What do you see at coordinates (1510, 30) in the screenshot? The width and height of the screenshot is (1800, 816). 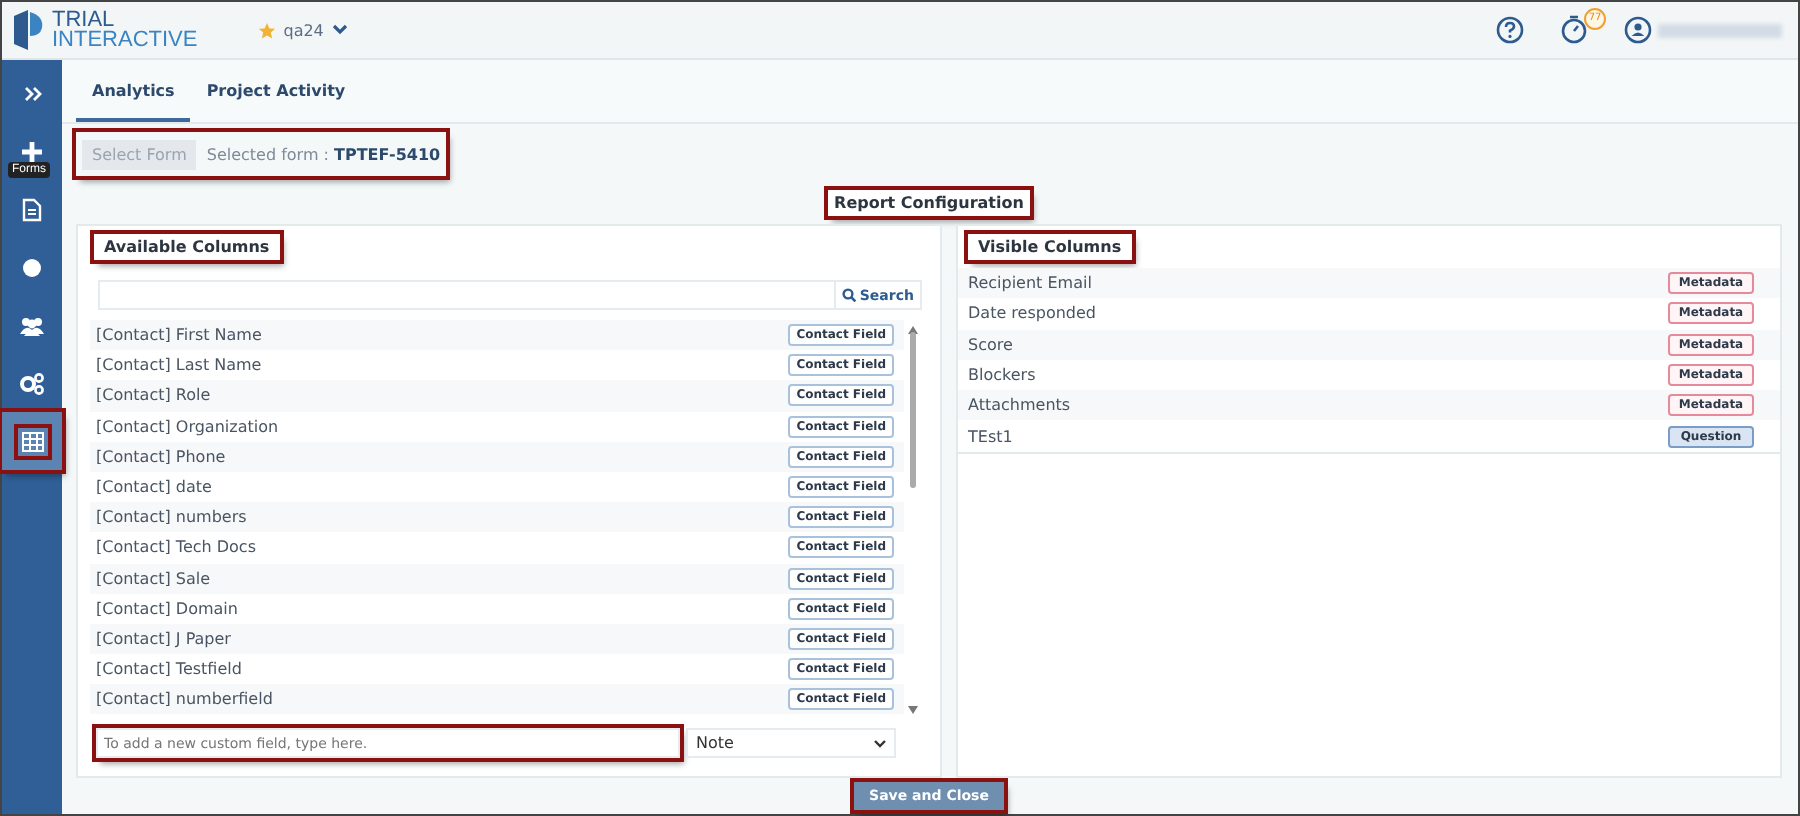 I see `help-icon` at bounding box center [1510, 30].